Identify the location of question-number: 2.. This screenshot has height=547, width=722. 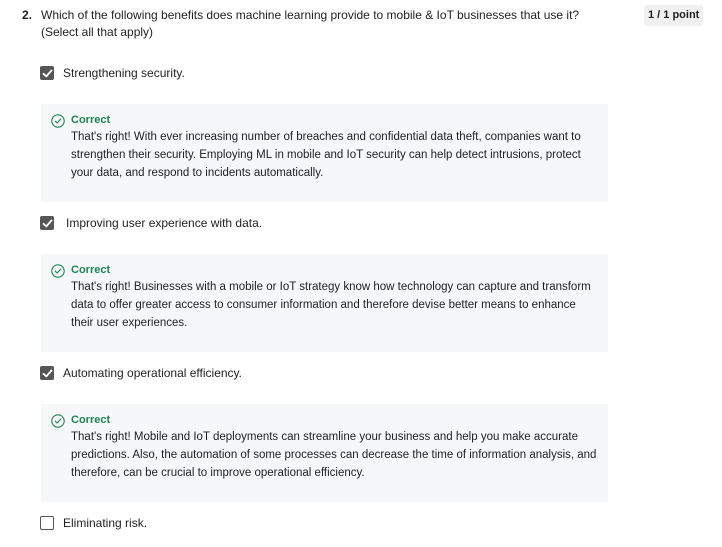
(27, 15).